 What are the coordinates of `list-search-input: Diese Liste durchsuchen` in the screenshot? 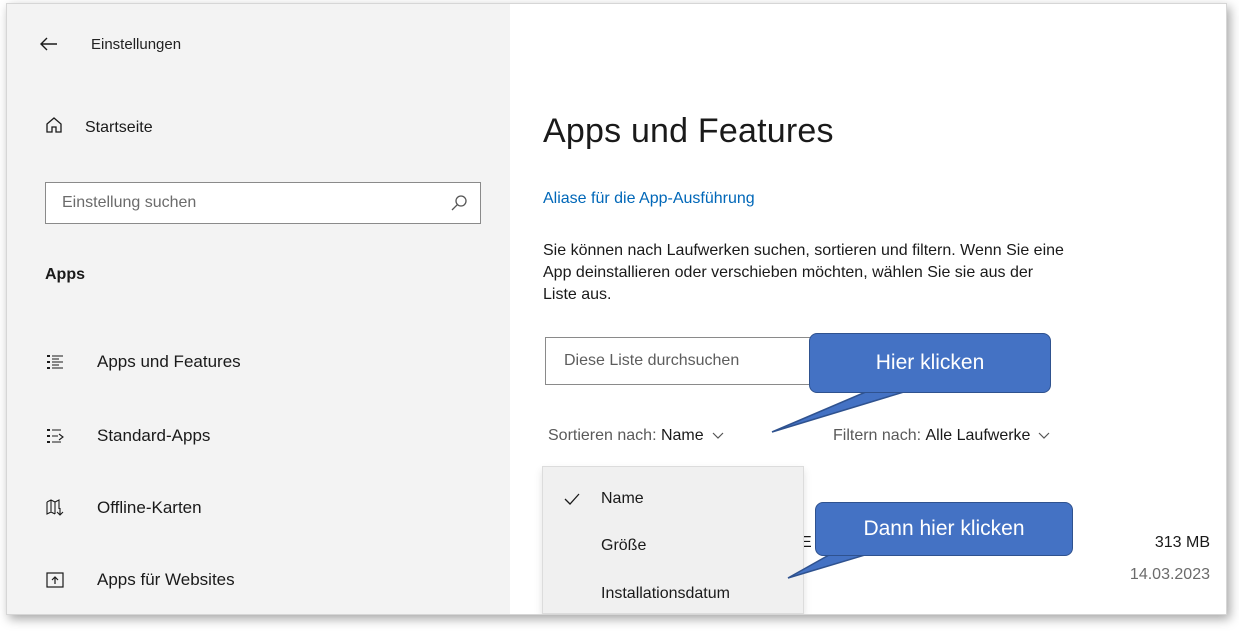 It's located at (685, 361).